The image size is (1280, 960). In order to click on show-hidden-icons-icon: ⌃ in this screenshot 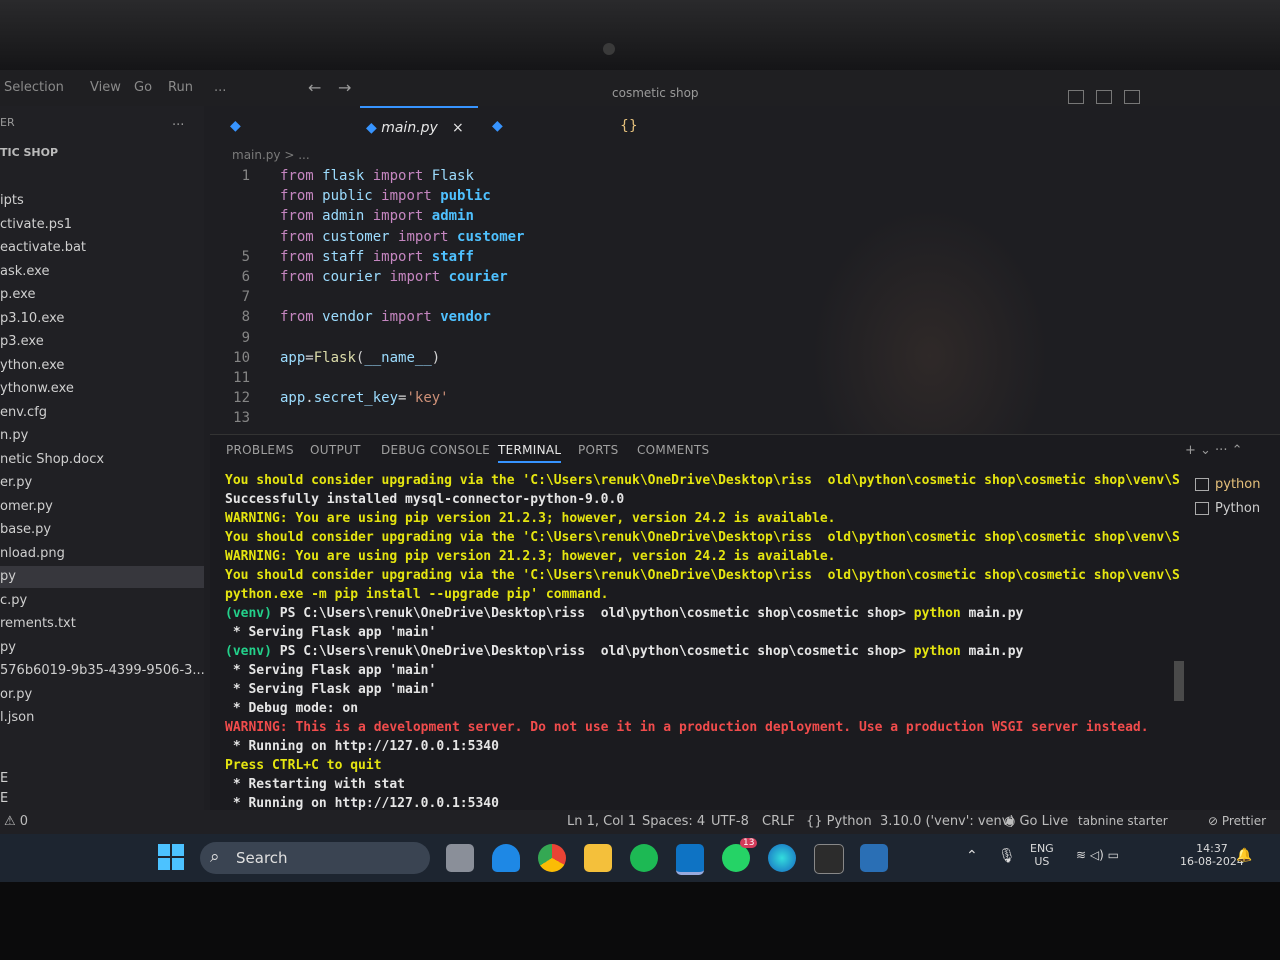, I will do `click(972, 856)`.